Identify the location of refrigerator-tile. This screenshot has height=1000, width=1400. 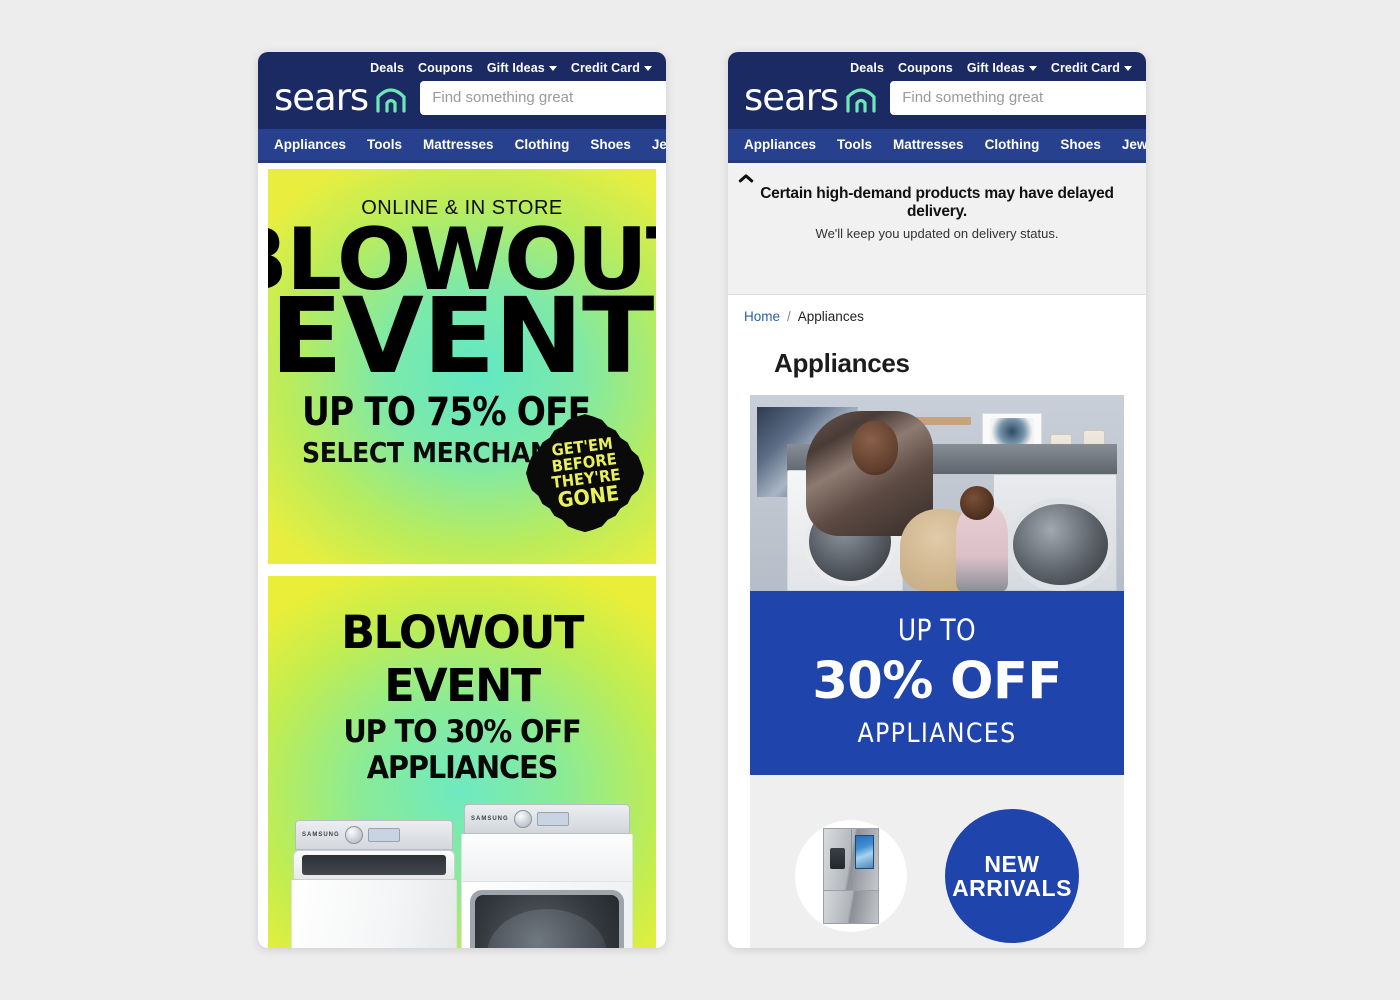
(851, 876).